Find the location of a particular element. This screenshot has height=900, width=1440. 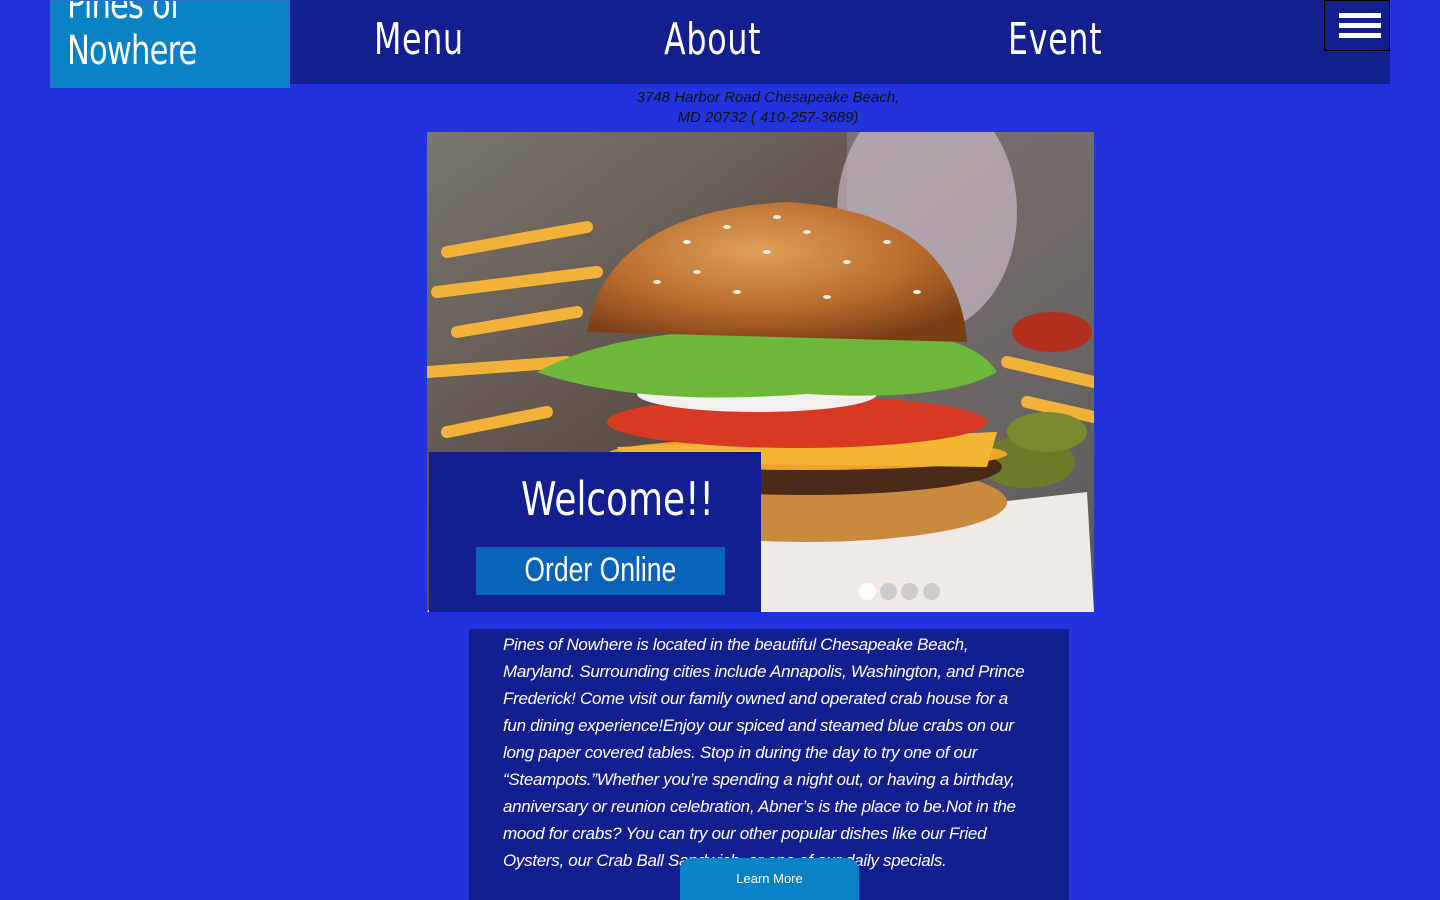

hamburger-menu-button is located at coordinates (1357, 25).